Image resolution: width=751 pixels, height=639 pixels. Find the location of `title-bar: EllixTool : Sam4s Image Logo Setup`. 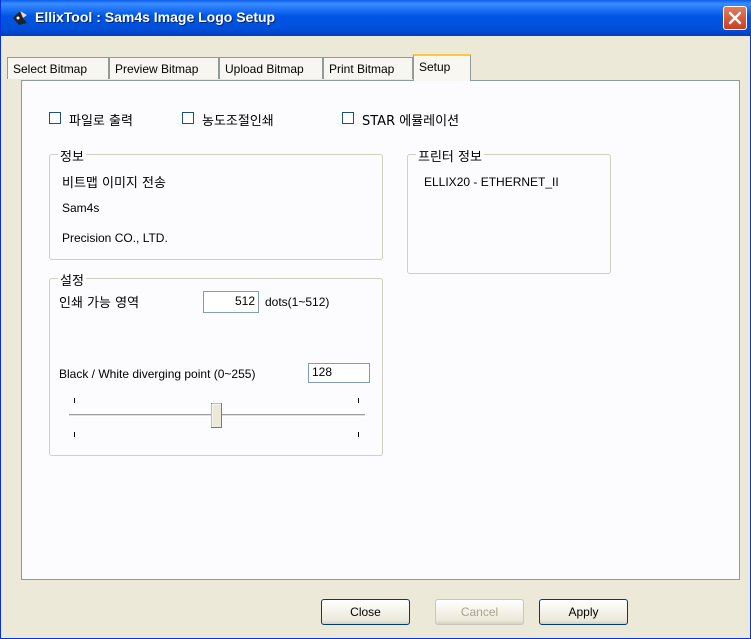

title-bar: EllixTool : Sam4s Image Logo Setup is located at coordinates (376, 18).